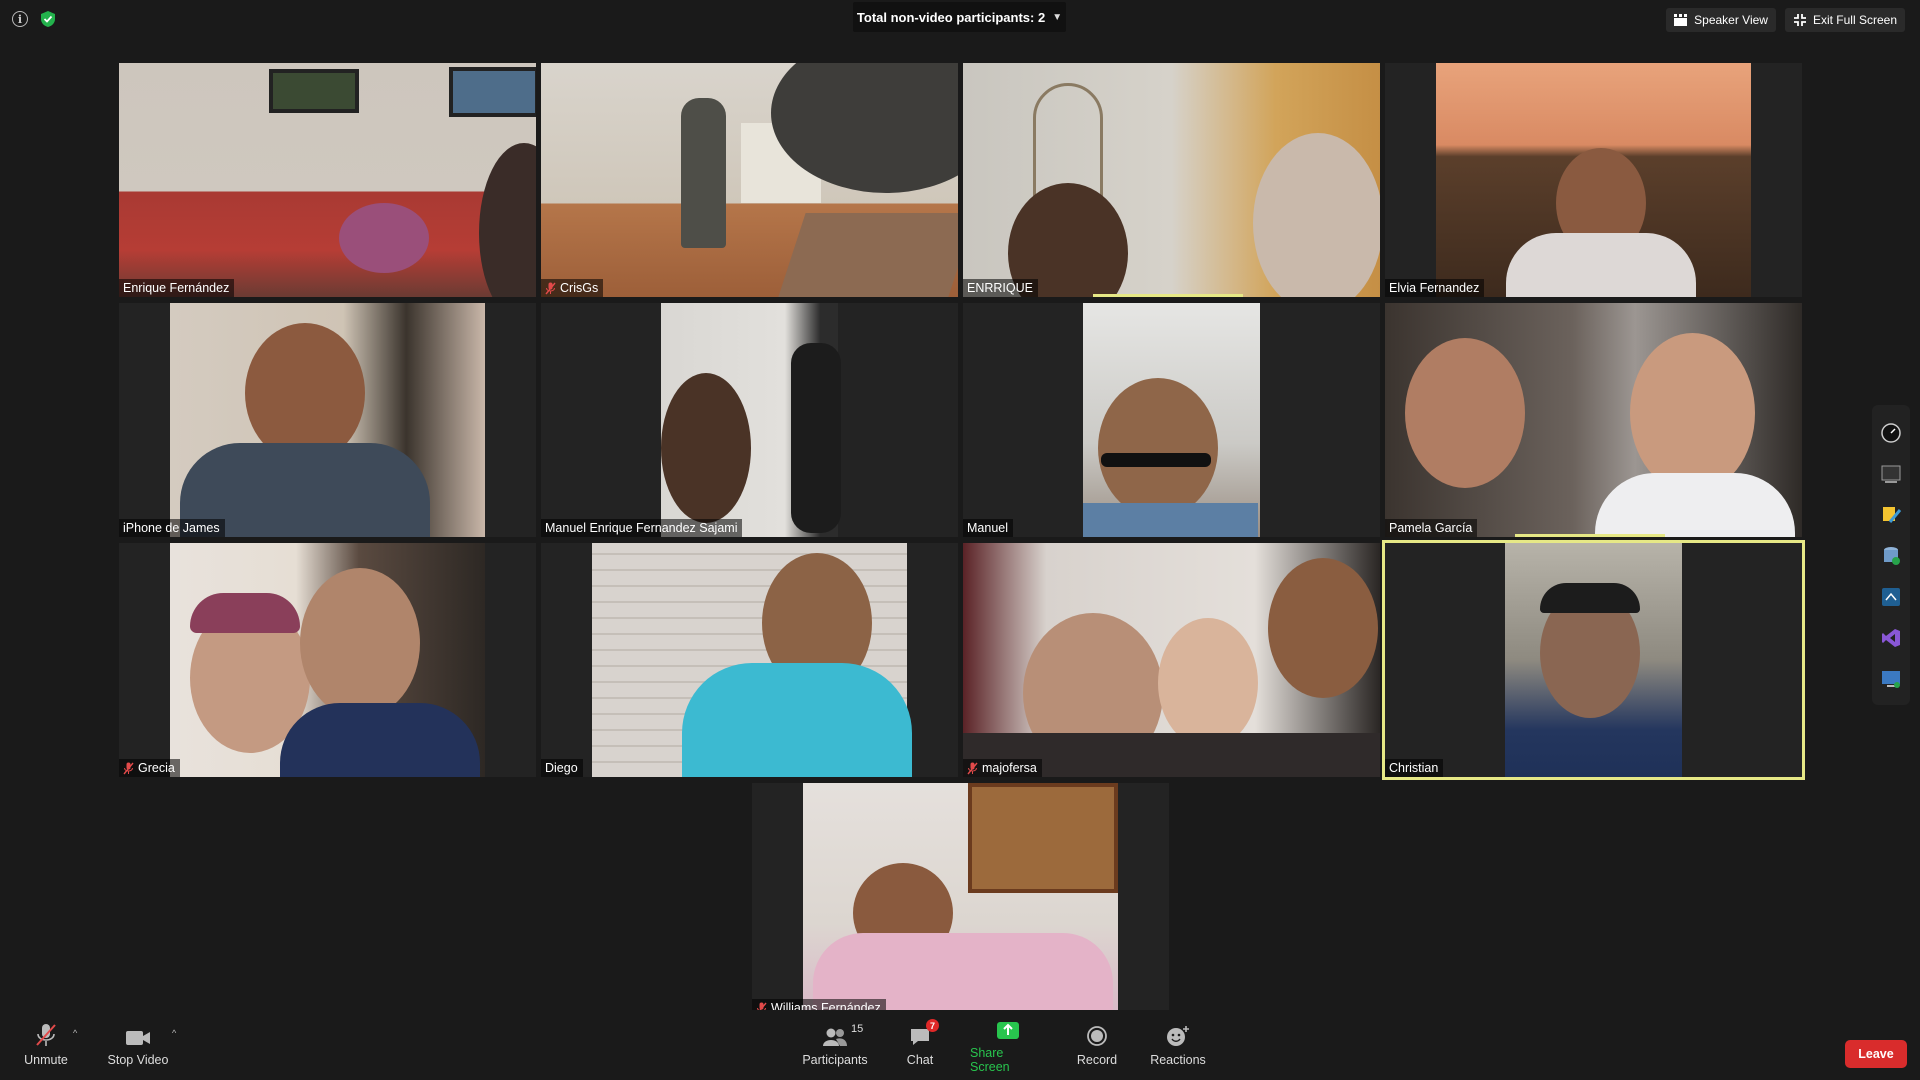 The image size is (1920, 1080). Describe the element at coordinates (924, 1033) in the screenshot. I see `chat-bubble-icon: 7` at that location.